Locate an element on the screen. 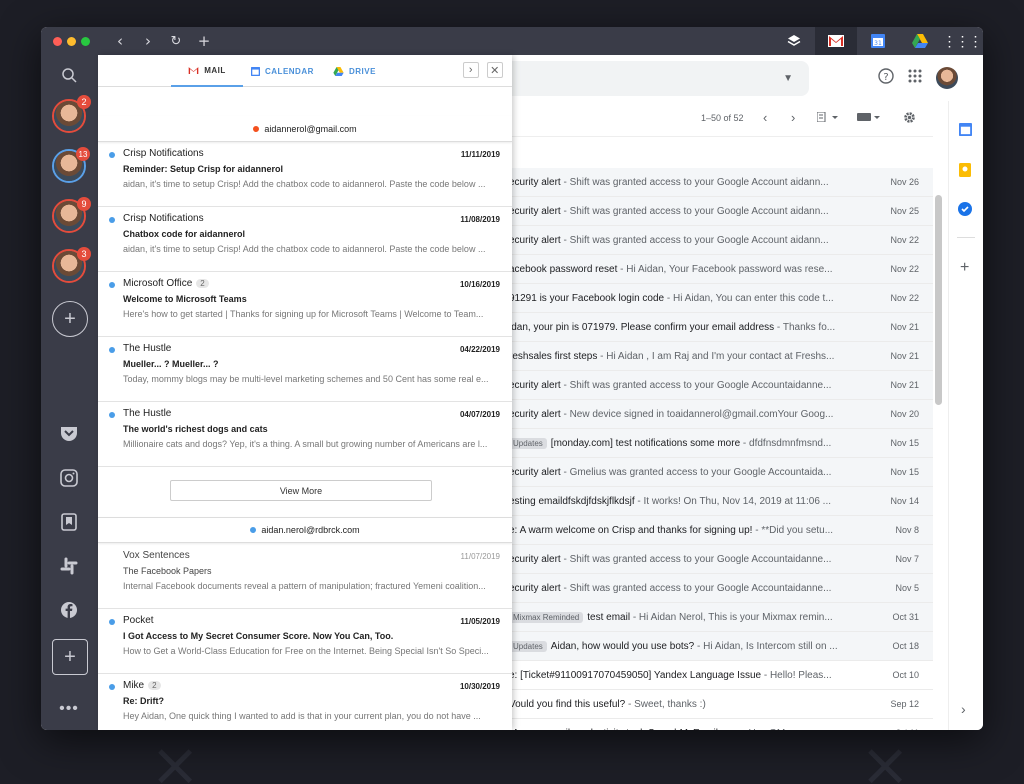  search-bar: ▼ is located at coordinates (659, 78).